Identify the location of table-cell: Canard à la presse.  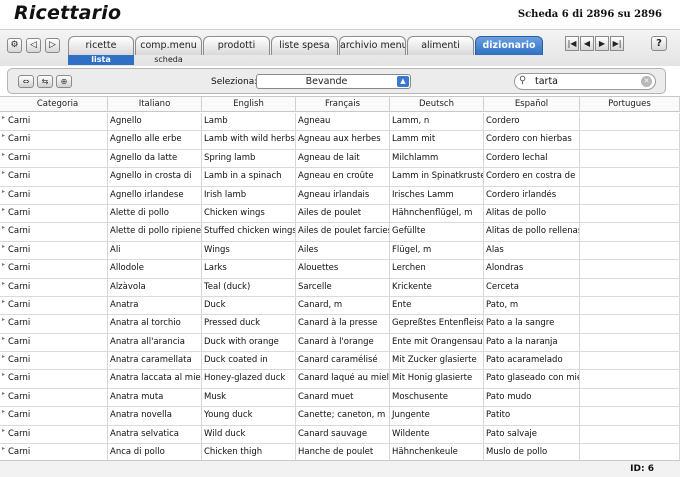
(343, 324).